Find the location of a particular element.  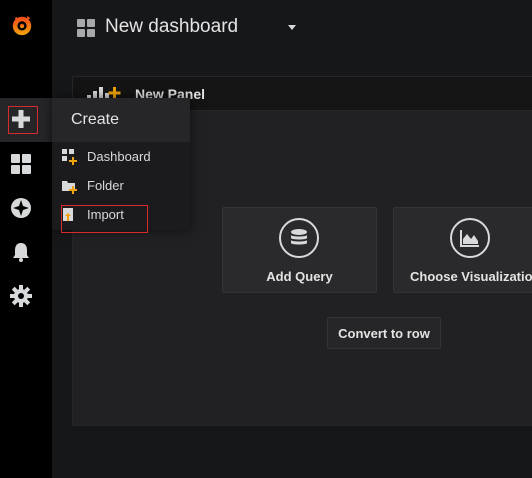

choose-visualization-button: Choose Visualization is located at coordinates (462, 250).